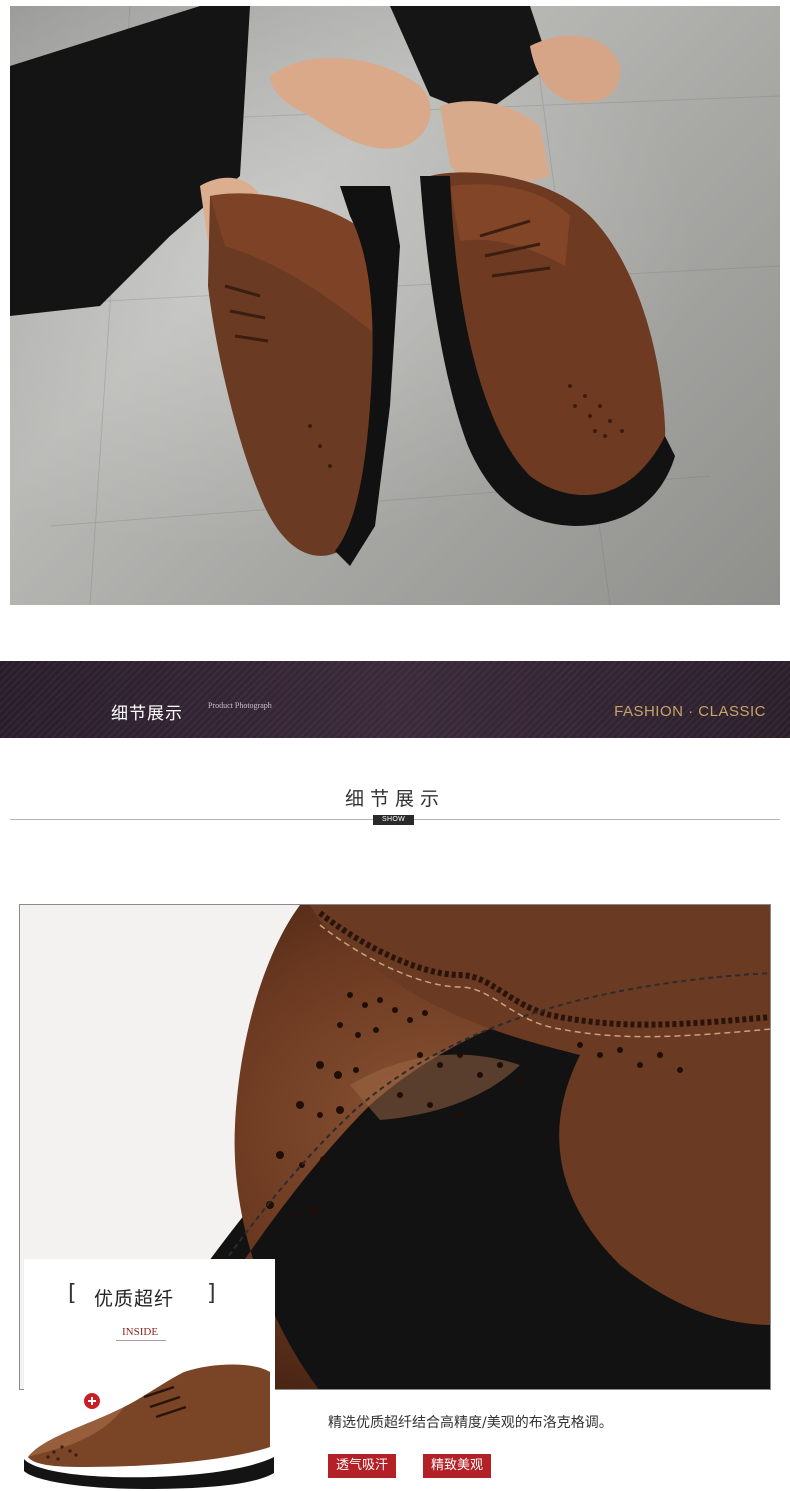  I want to click on feature-card: [ 优质超纤 ] INSIDE, so click(149, 1375).